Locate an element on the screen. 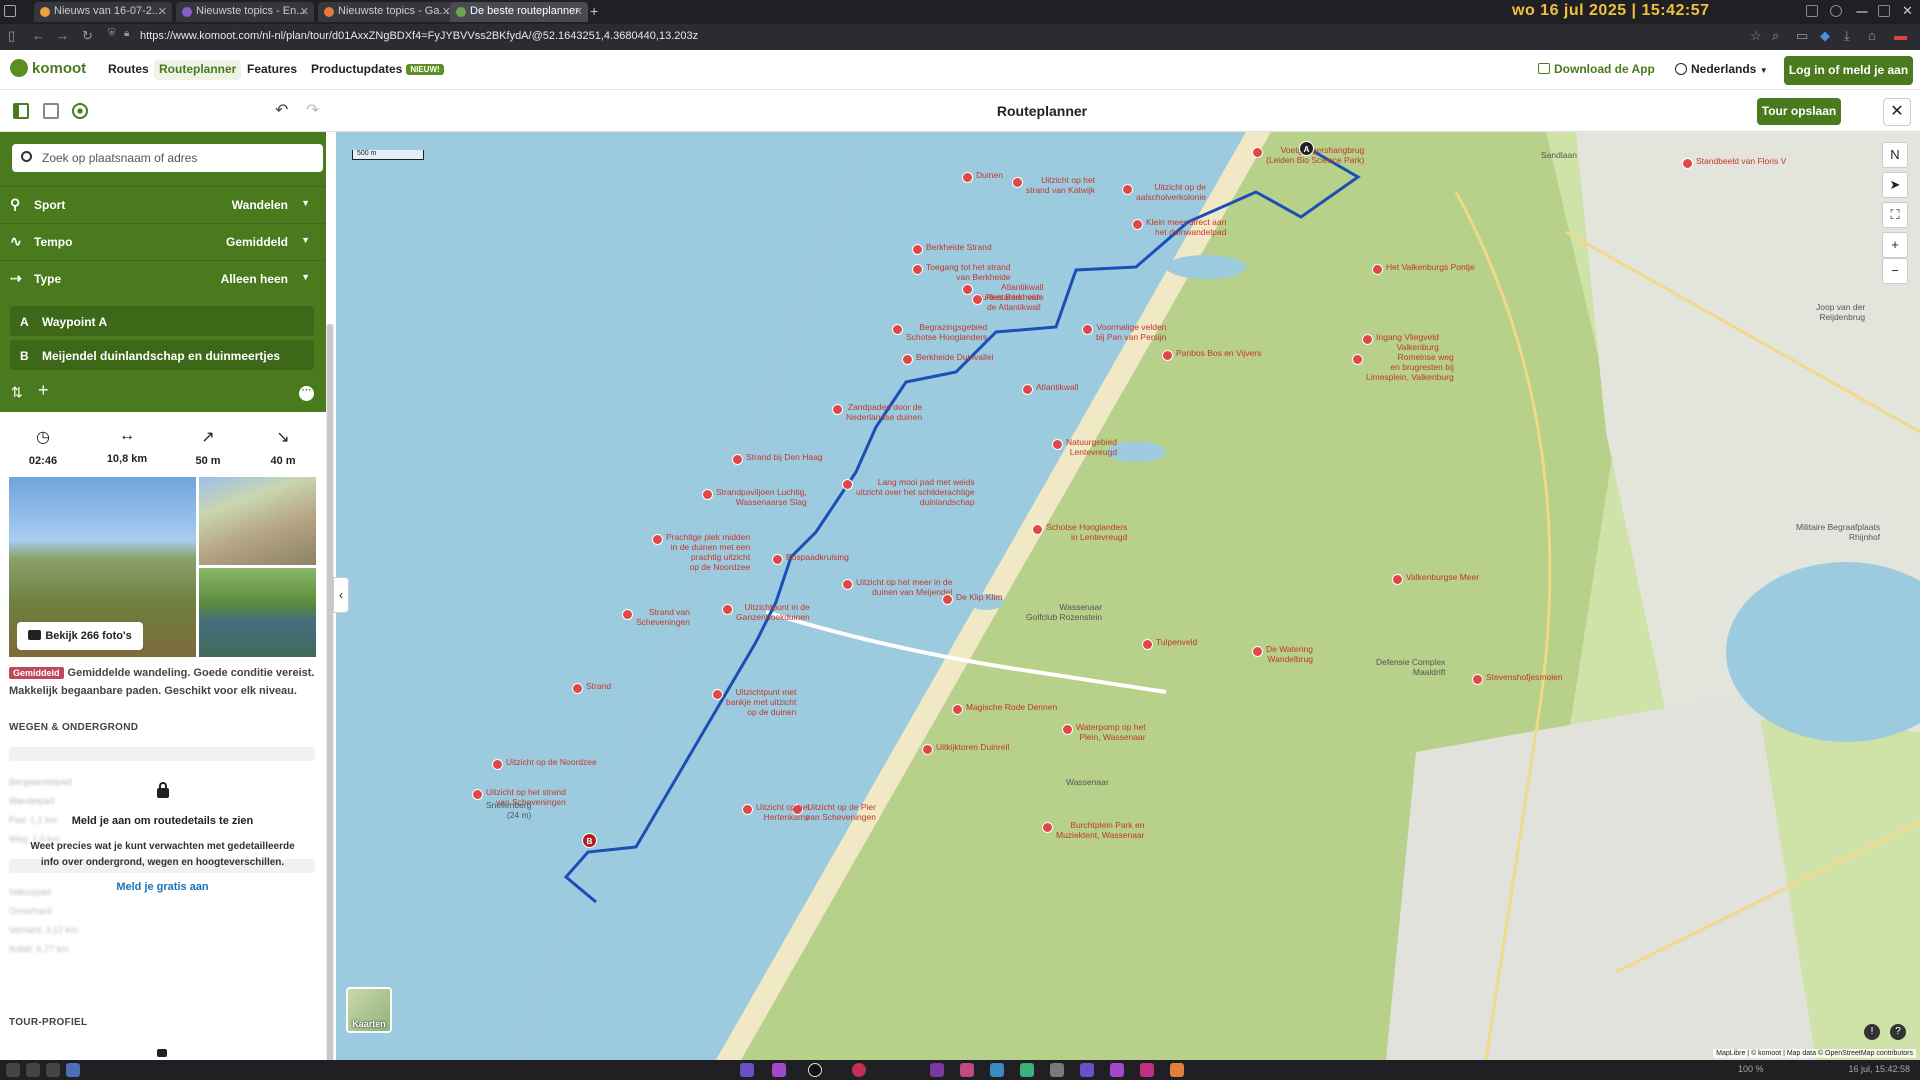 The image size is (1920, 1080). map-poi-label: Uitzicht op de Pier van Scheveningen is located at coordinates (841, 812).